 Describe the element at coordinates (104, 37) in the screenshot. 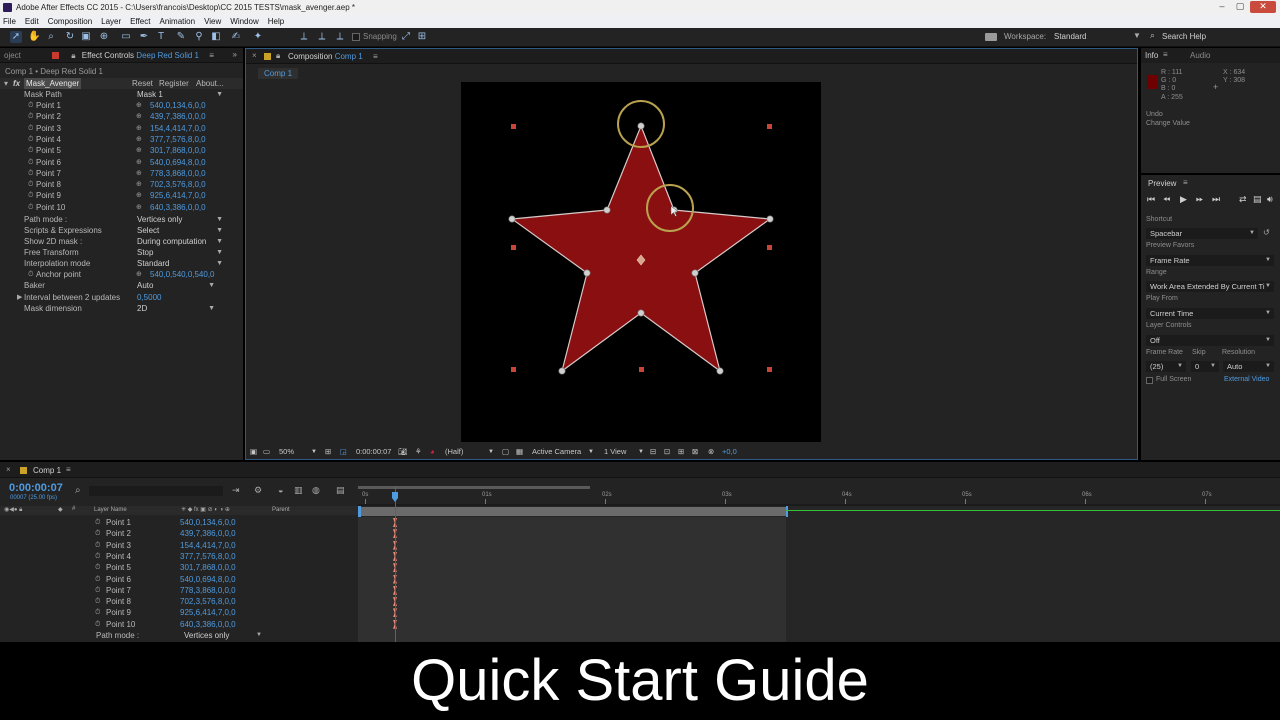

I see `pan-behind-tool-icon: ⊕` at that location.